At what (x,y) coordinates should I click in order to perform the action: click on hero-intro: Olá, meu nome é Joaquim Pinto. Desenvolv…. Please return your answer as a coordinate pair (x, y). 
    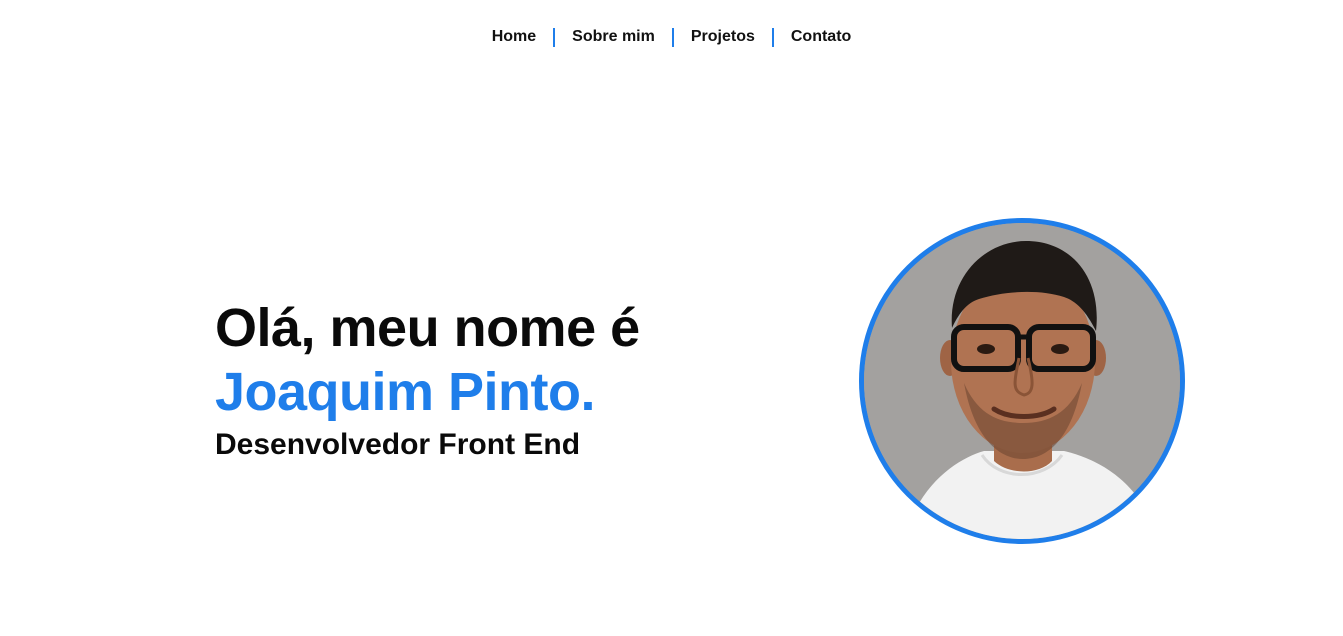
    Looking at the image, I should click on (427, 379).